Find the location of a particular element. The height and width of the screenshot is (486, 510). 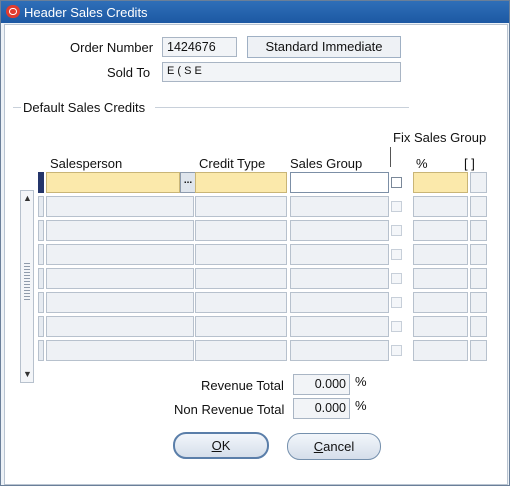

non-revenue-total-field: 0.000 is located at coordinates (321, 408).